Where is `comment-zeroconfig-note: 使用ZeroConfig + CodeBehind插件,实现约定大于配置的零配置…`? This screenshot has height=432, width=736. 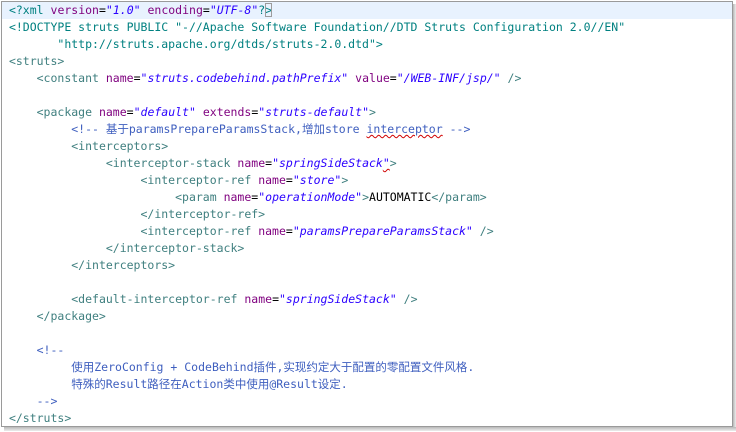
comment-zeroconfig-note: 使用ZeroConfig + CodeBehind插件,实现约定大于配置的零配置… is located at coordinates (273, 367).